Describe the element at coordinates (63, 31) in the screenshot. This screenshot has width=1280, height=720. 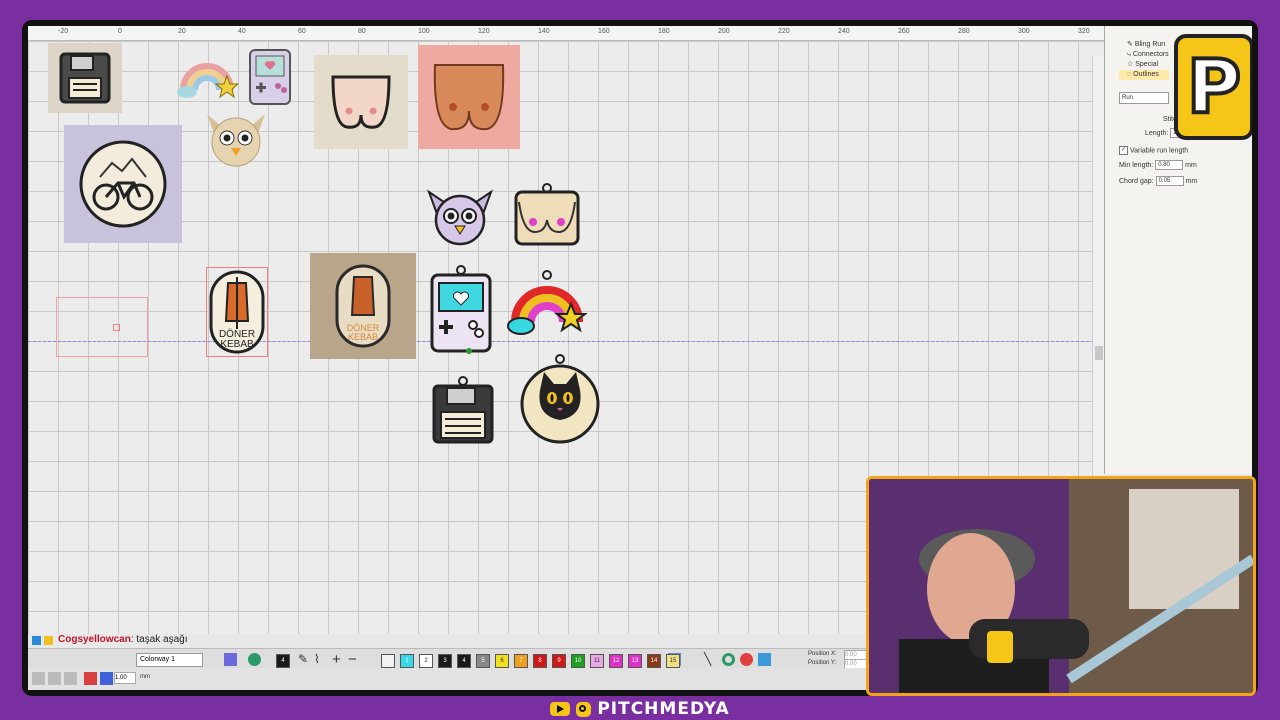
I see `ruler-tick-label: -20` at that location.